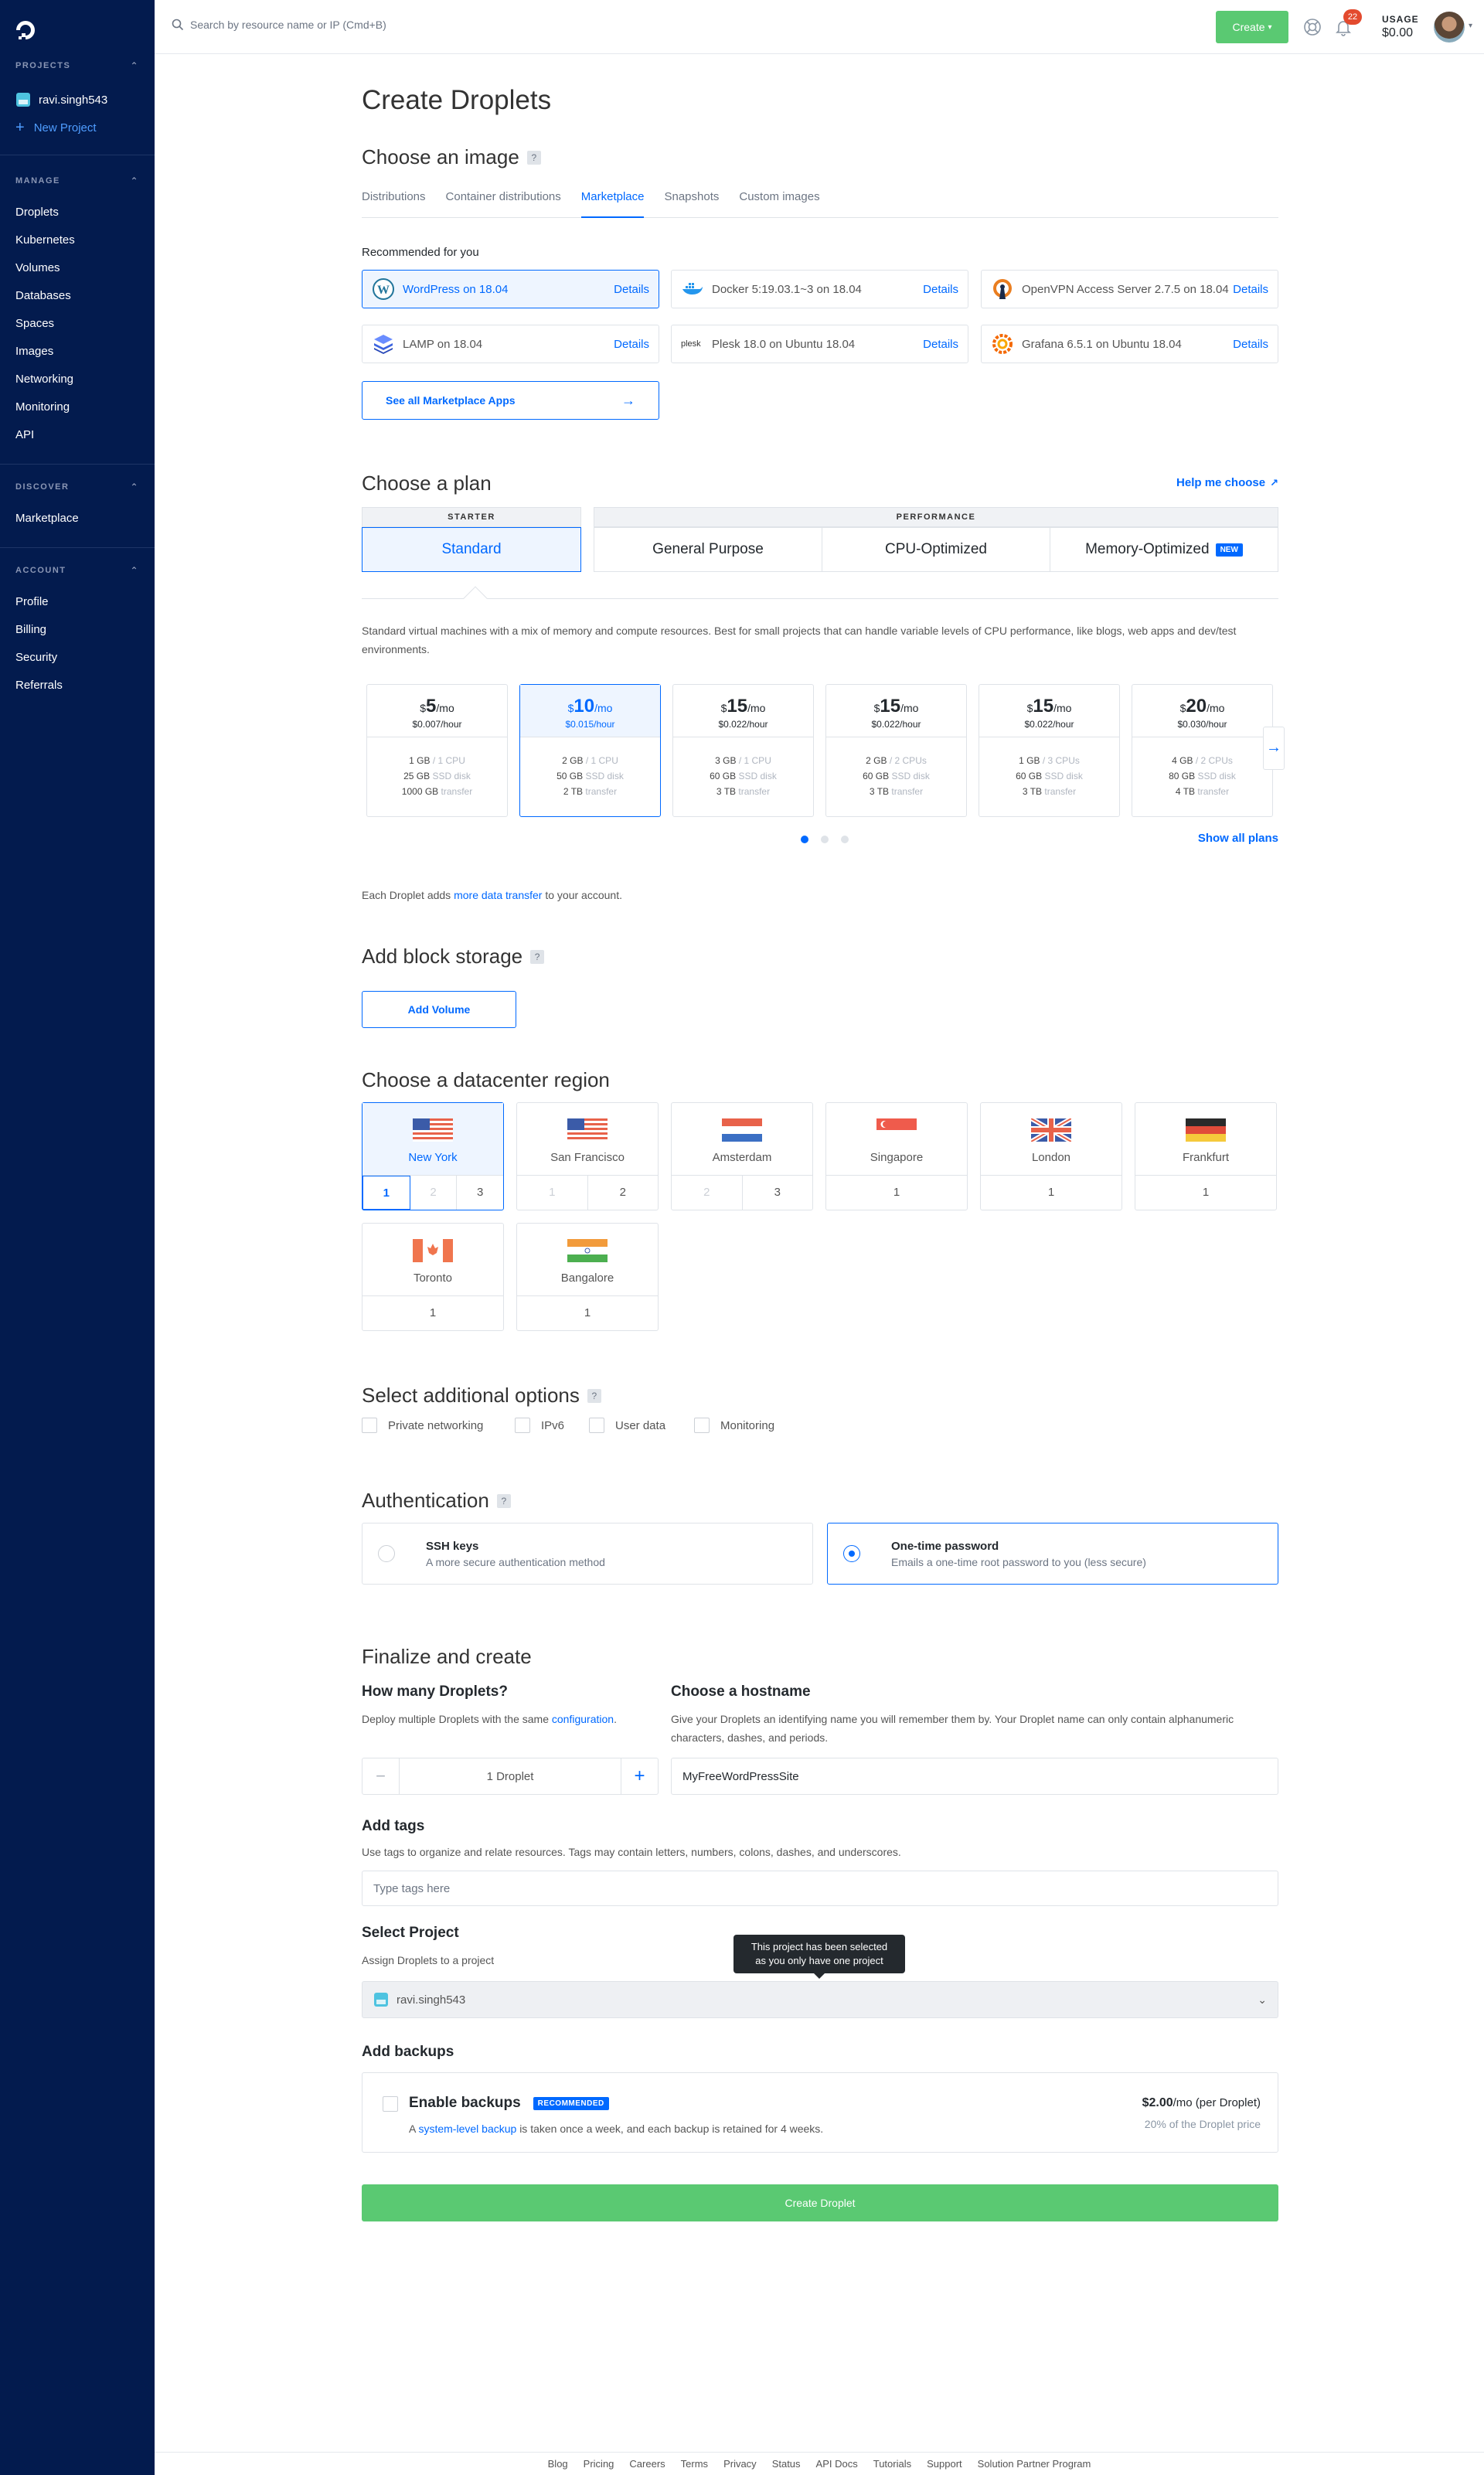  Describe the element at coordinates (1238, 838) in the screenshot. I see `show-all-plans-link: Show all plans` at that location.